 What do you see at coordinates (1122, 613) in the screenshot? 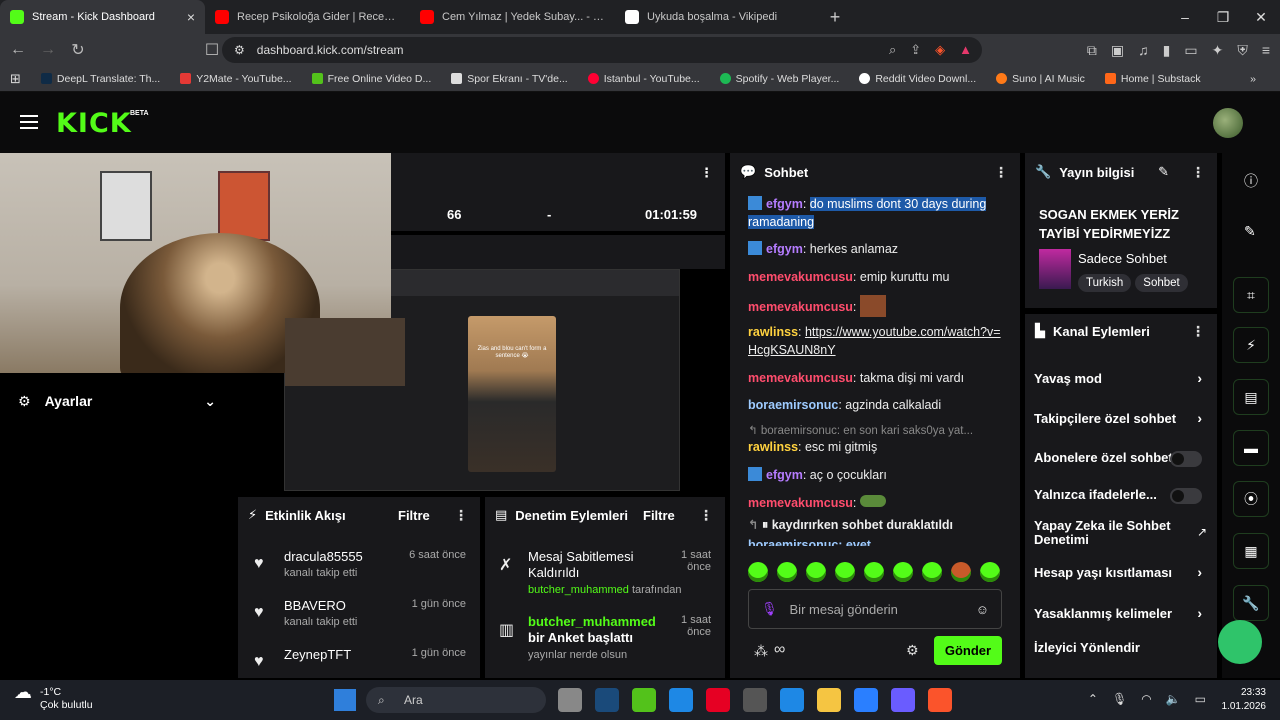
I see `banned-words-row: Yasaklanmış kelimeler ›` at bounding box center [1122, 613].